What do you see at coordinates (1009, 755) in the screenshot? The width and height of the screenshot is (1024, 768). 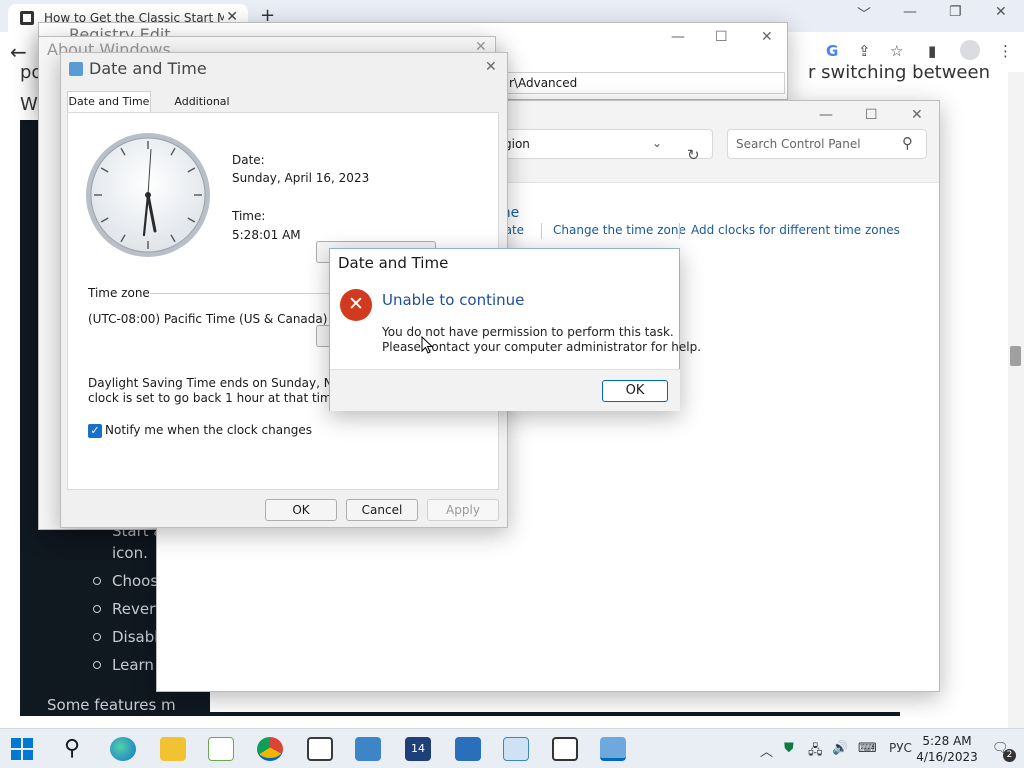 I see `notification-badge: 2` at bounding box center [1009, 755].